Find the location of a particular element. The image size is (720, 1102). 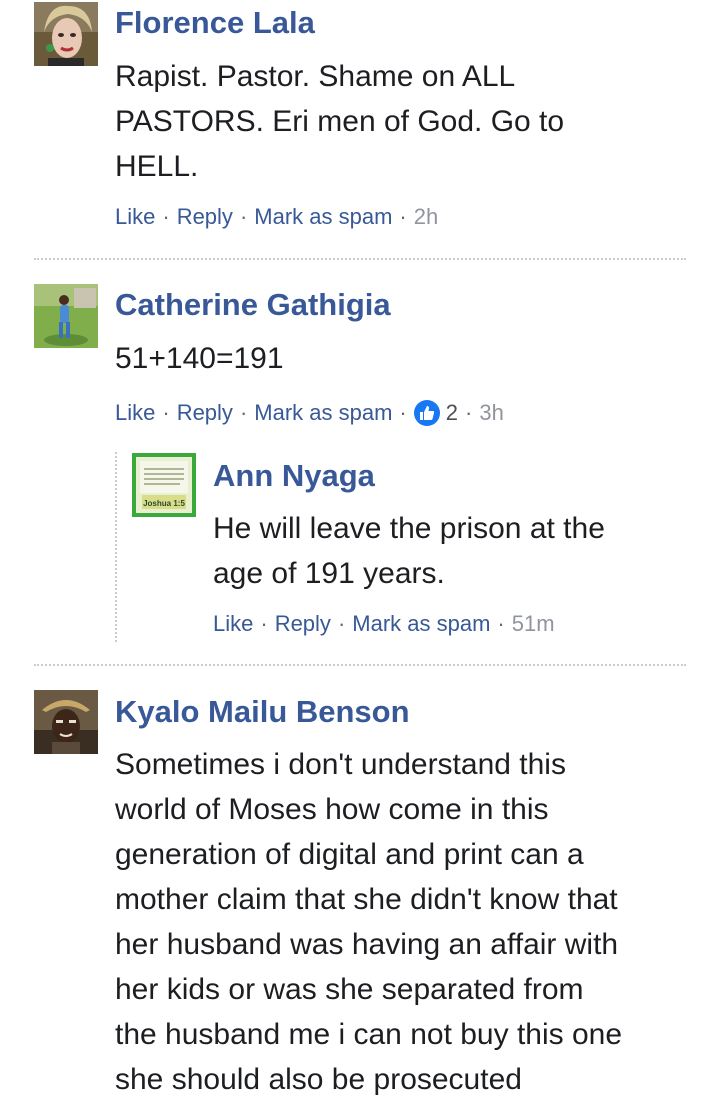

thumbs-up-icon is located at coordinates (426, 413).